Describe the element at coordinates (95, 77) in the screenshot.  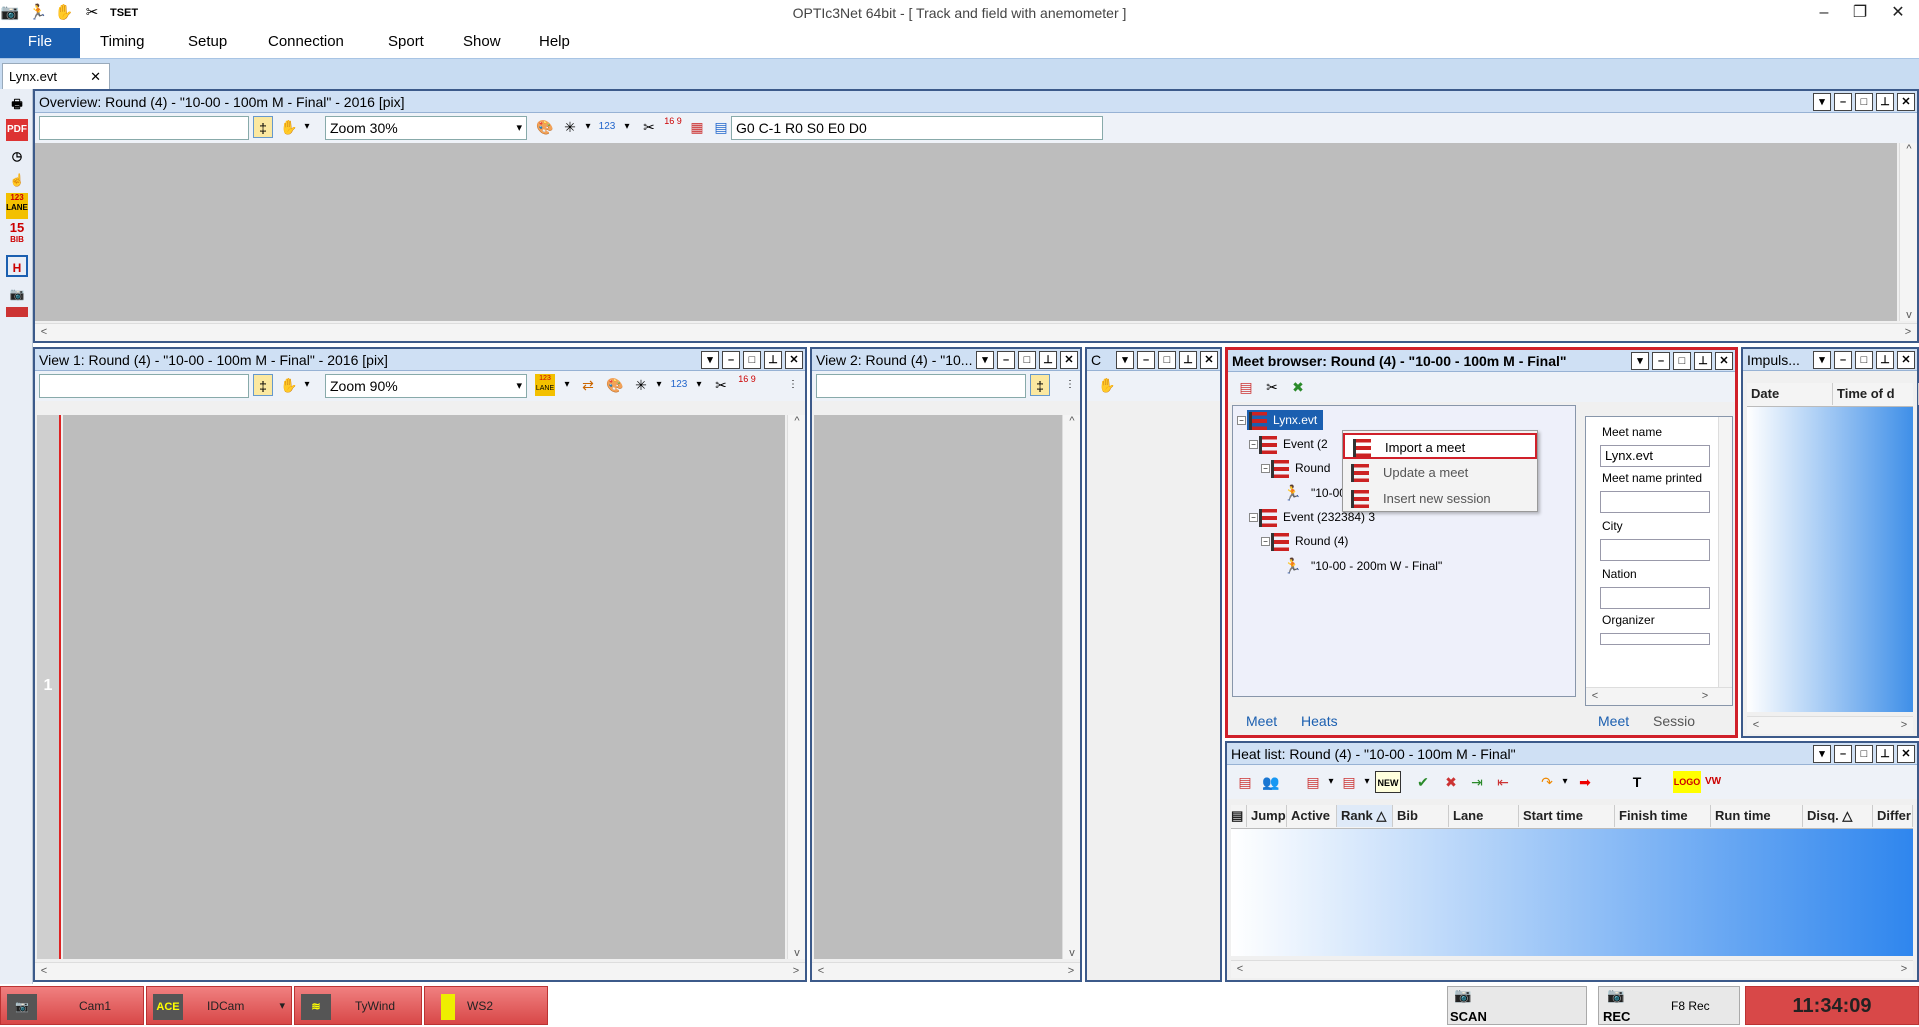
I see `close-tab-icon: ✕` at that location.